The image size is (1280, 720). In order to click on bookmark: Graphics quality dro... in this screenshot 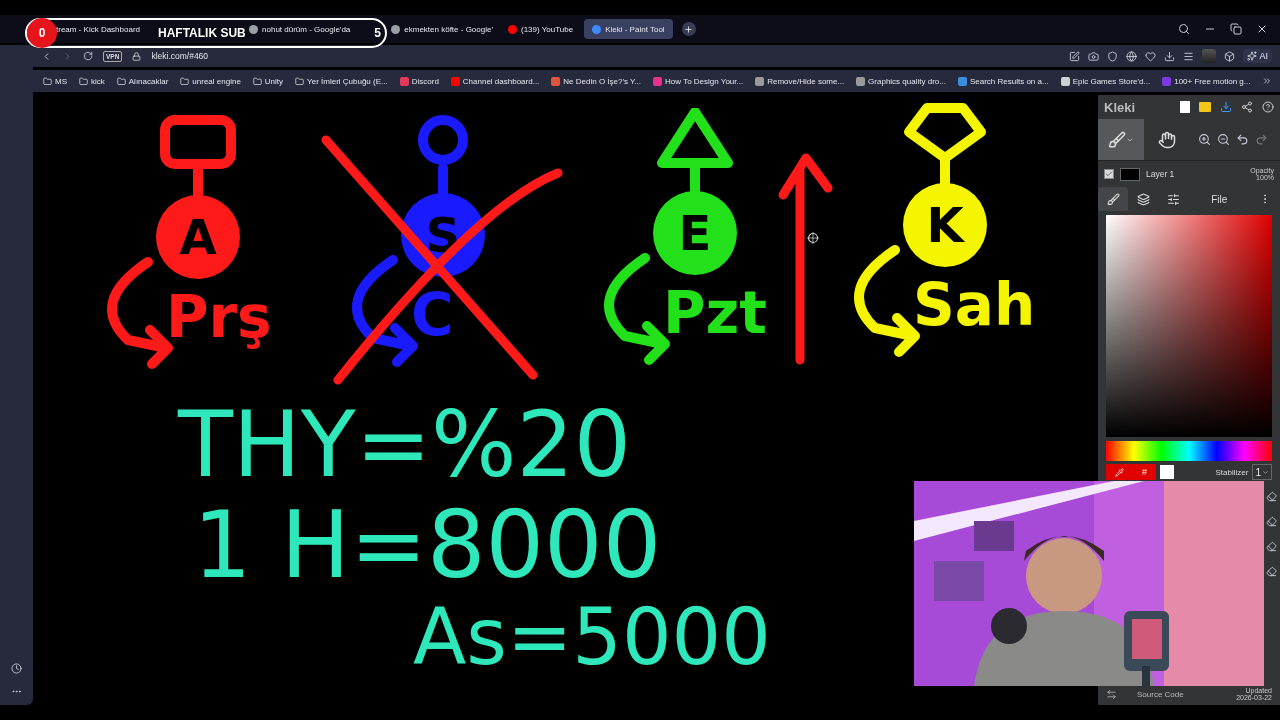, I will do `click(901, 81)`.